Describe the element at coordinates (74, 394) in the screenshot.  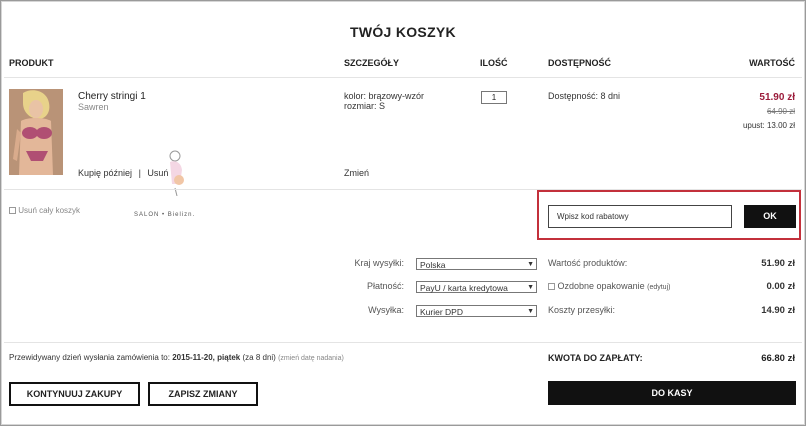
I see `continue-shopping-button: KONTYNUUJ ZAKUPY` at that location.